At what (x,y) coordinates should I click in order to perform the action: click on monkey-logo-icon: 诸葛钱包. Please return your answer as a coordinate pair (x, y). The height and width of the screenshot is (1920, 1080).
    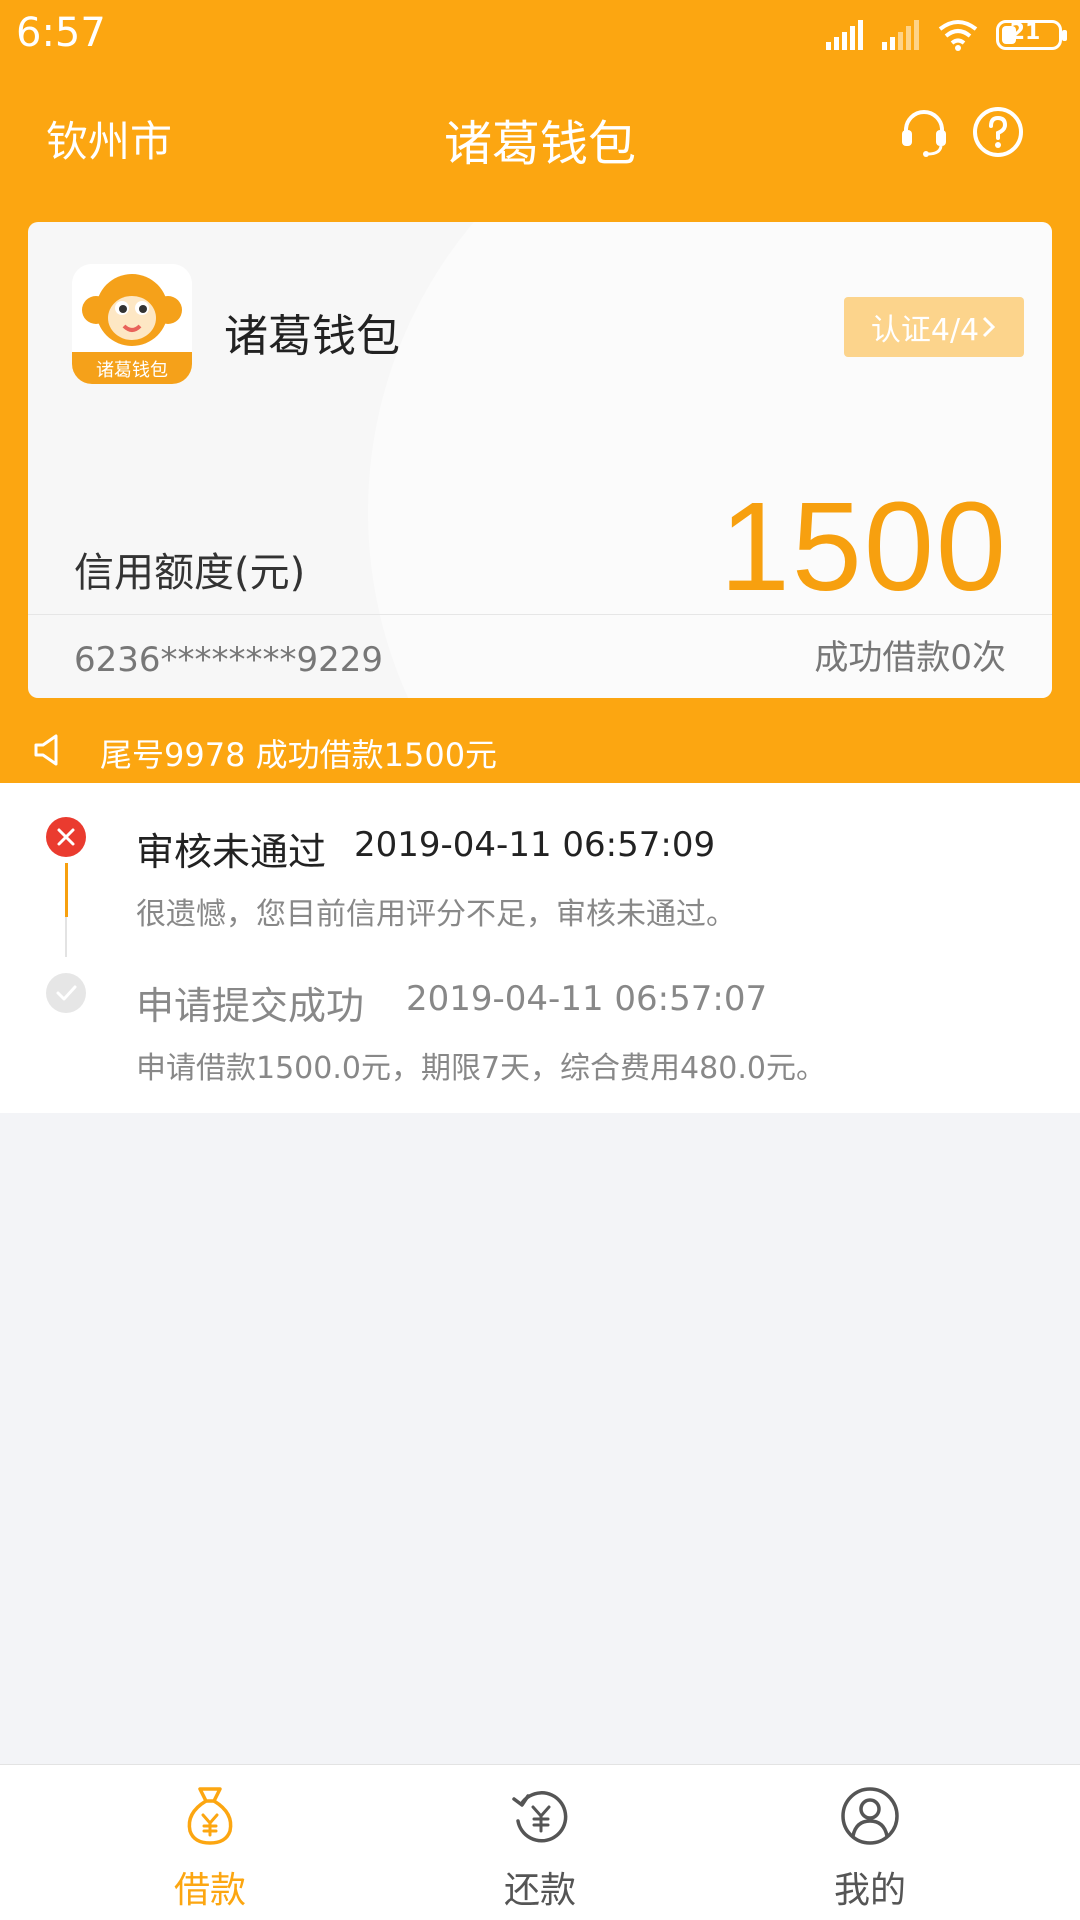
    Looking at the image, I should click on (132, 324).